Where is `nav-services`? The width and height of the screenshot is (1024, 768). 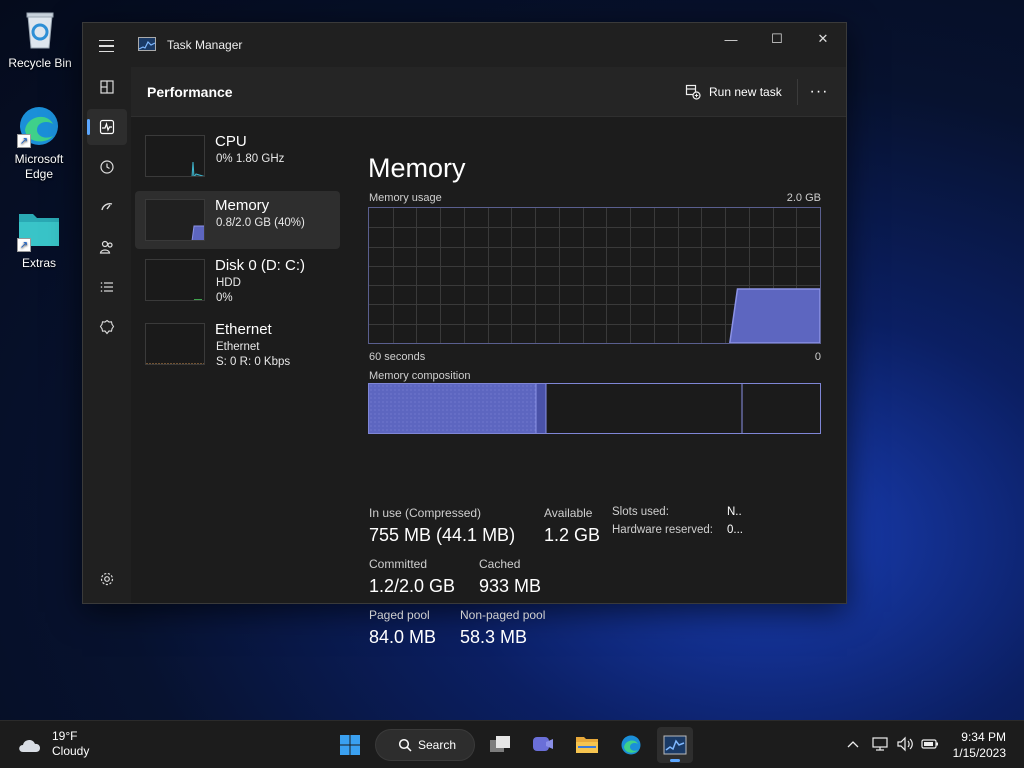
nav-services is located at coordinates (107, 327).